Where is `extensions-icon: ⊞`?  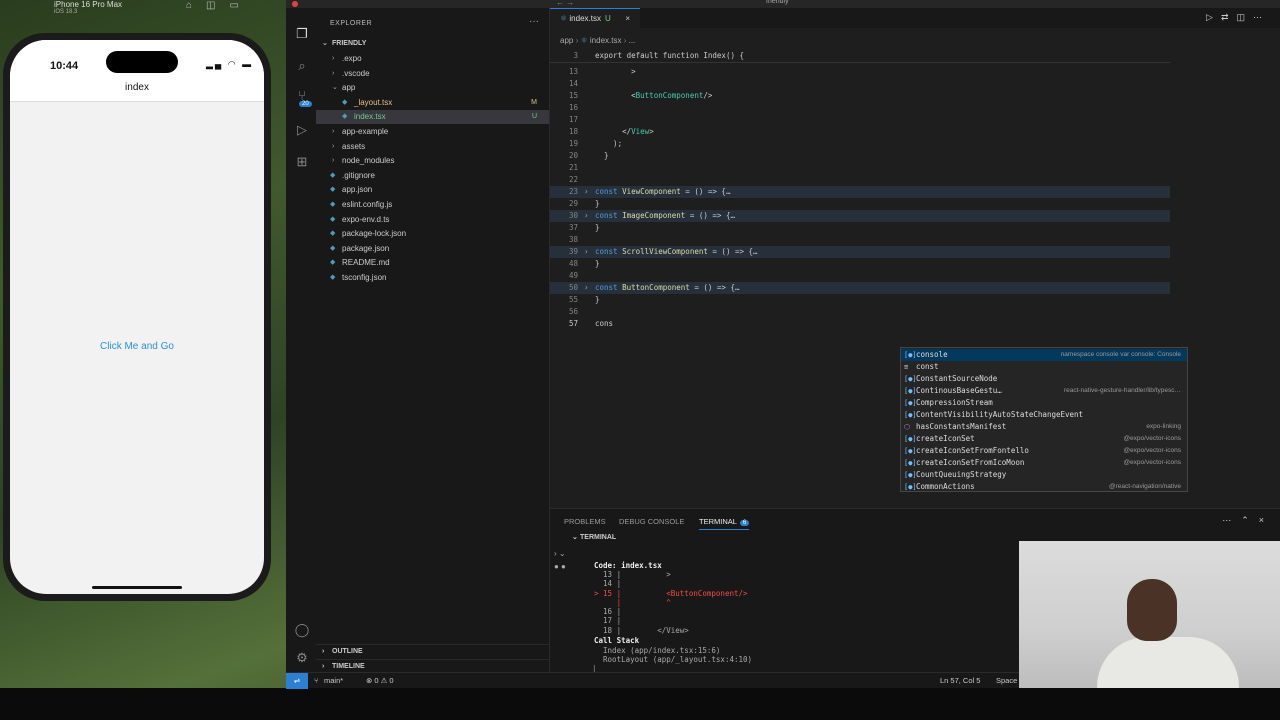
extensions-icon: ⊞ is located at coordinates (302, 162).